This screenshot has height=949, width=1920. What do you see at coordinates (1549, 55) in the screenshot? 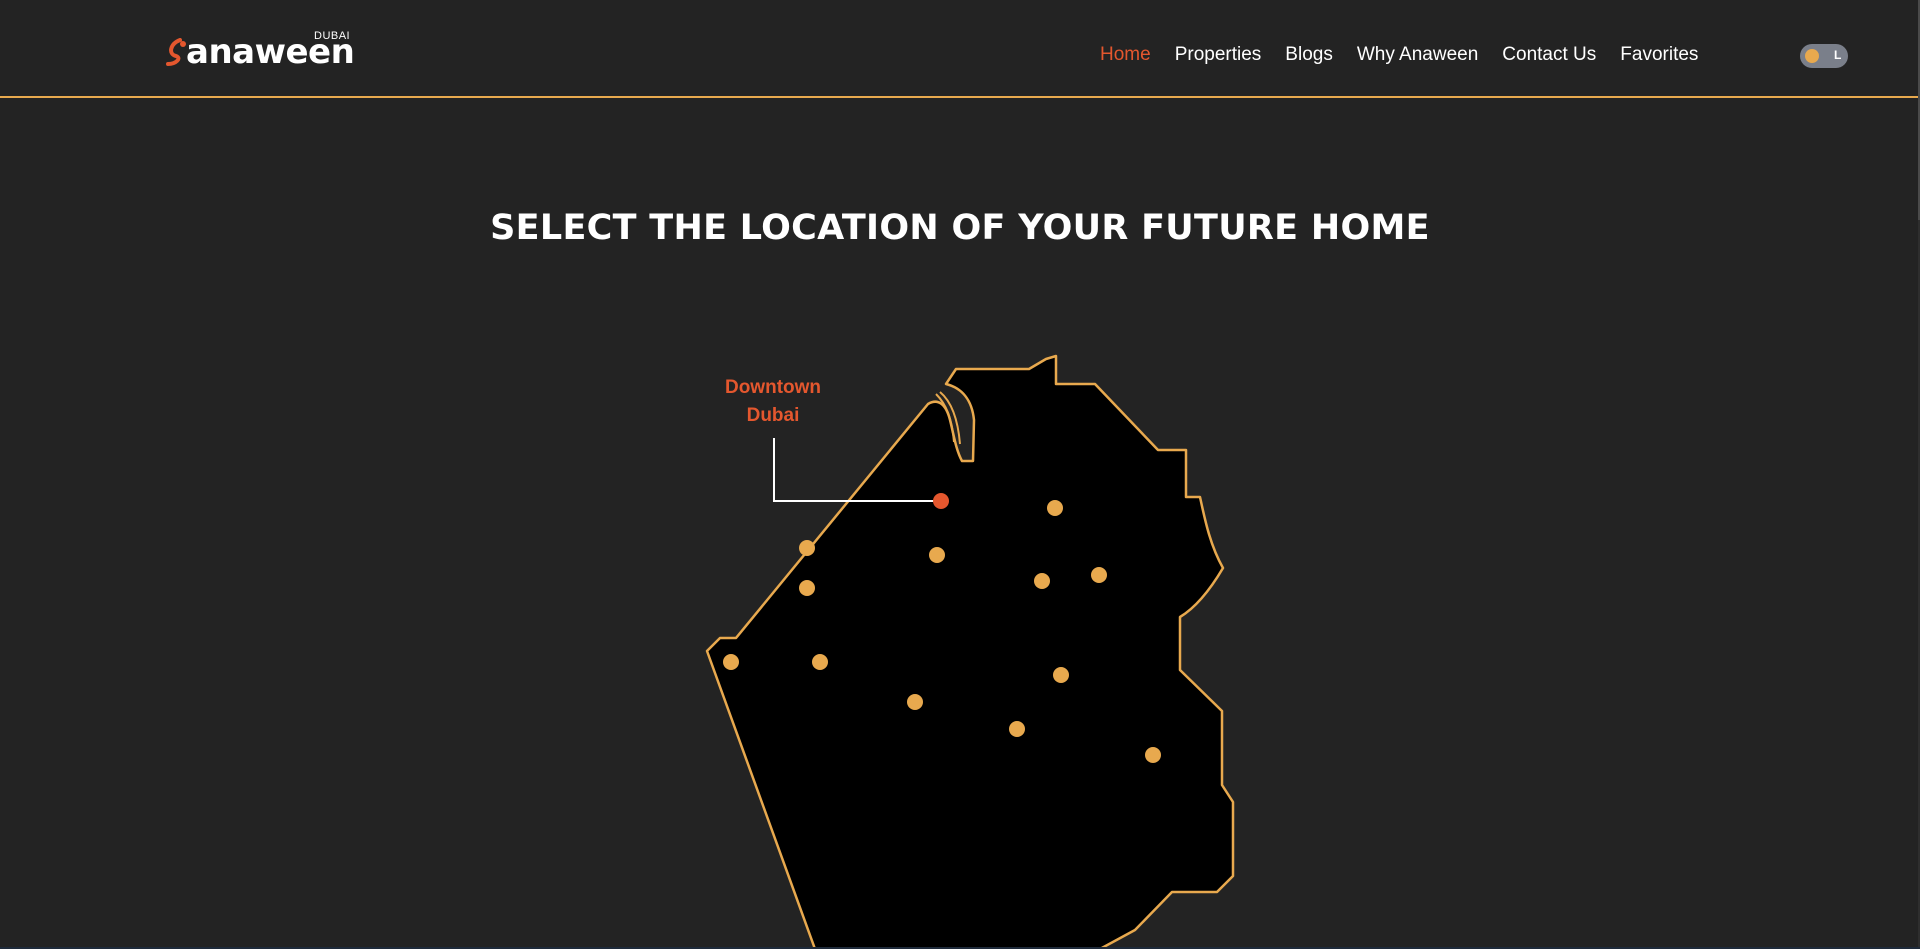
I see `nav-contact-us: Contact Us` at bounding box center [1549, 55].